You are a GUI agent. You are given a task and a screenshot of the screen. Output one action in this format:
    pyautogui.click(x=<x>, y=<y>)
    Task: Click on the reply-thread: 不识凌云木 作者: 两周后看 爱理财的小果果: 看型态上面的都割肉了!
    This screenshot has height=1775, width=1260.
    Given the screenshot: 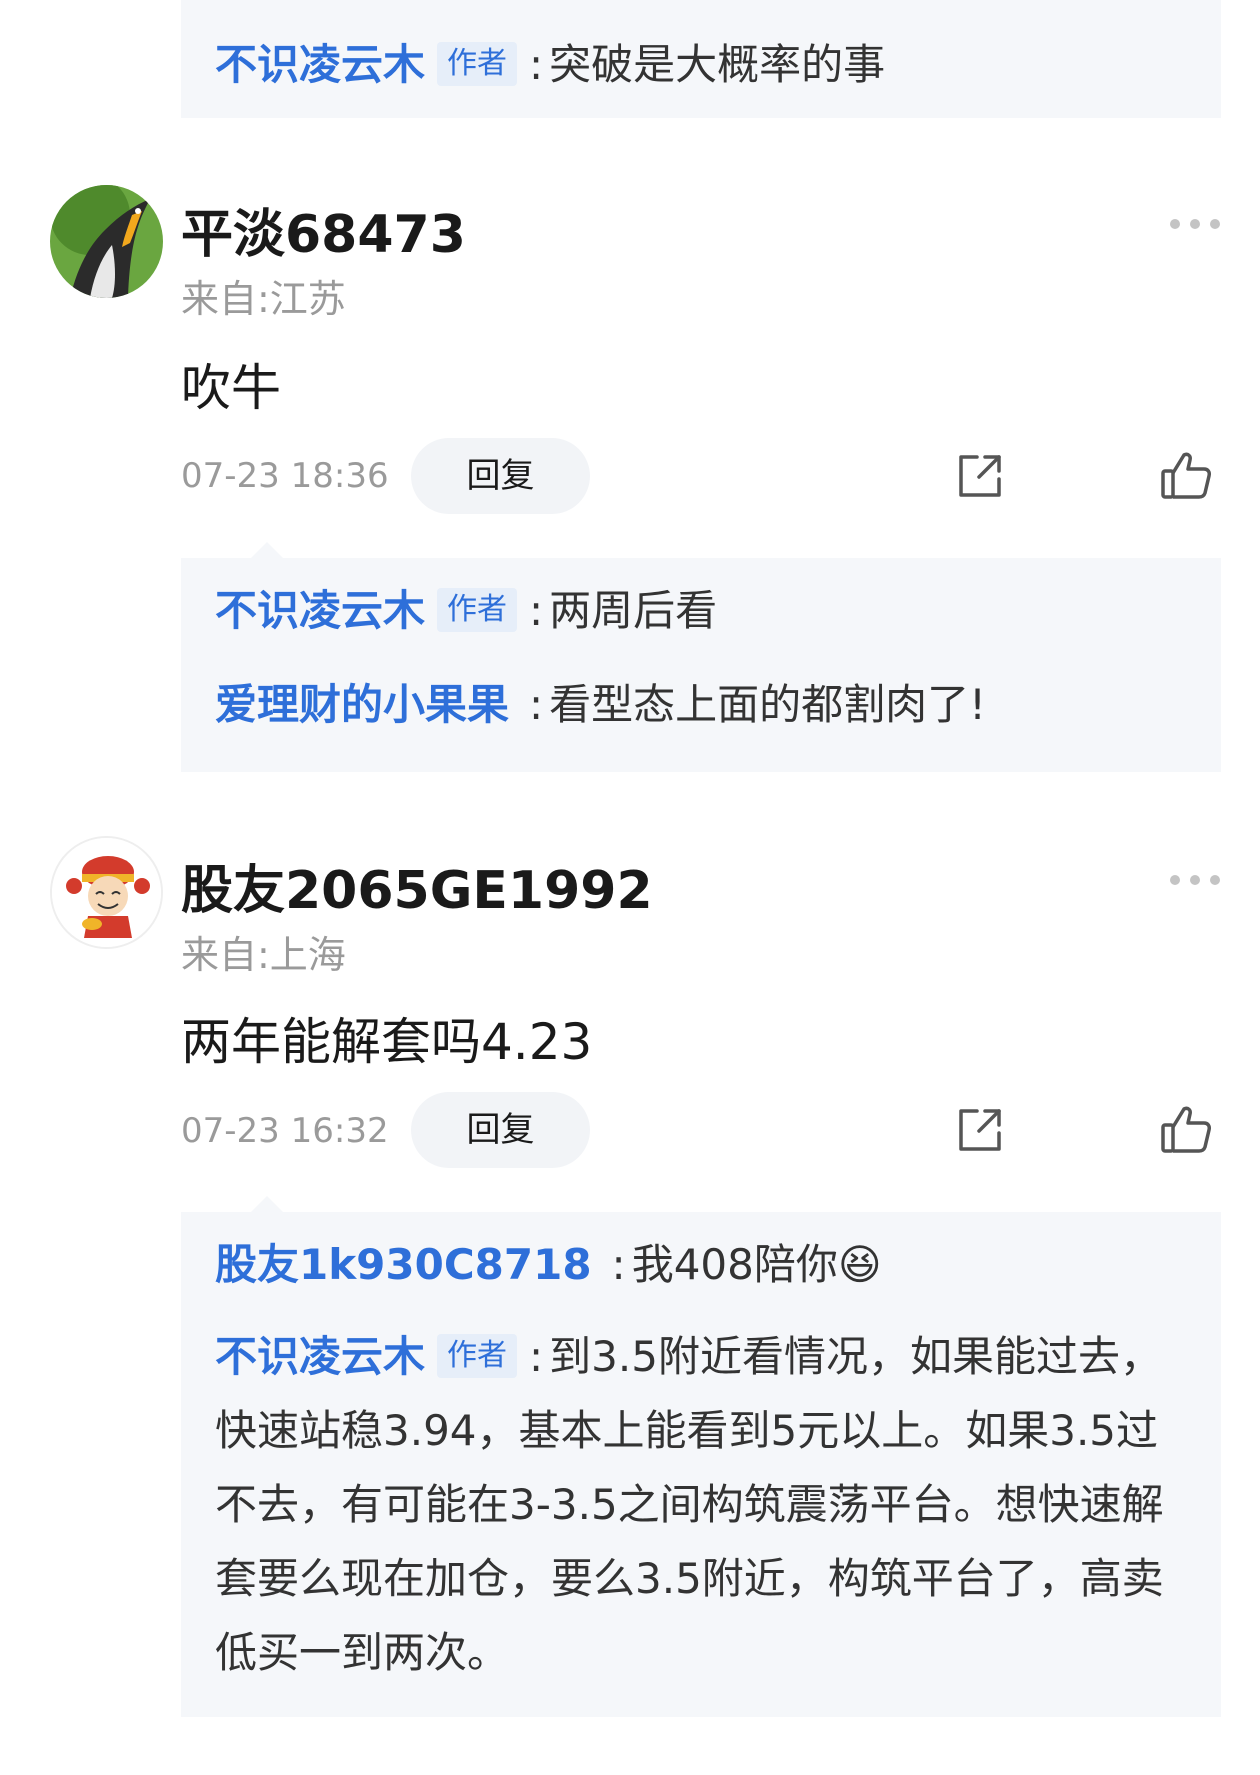 What is the action you would take?
    pyautogui.click(x=701, y=657)
    